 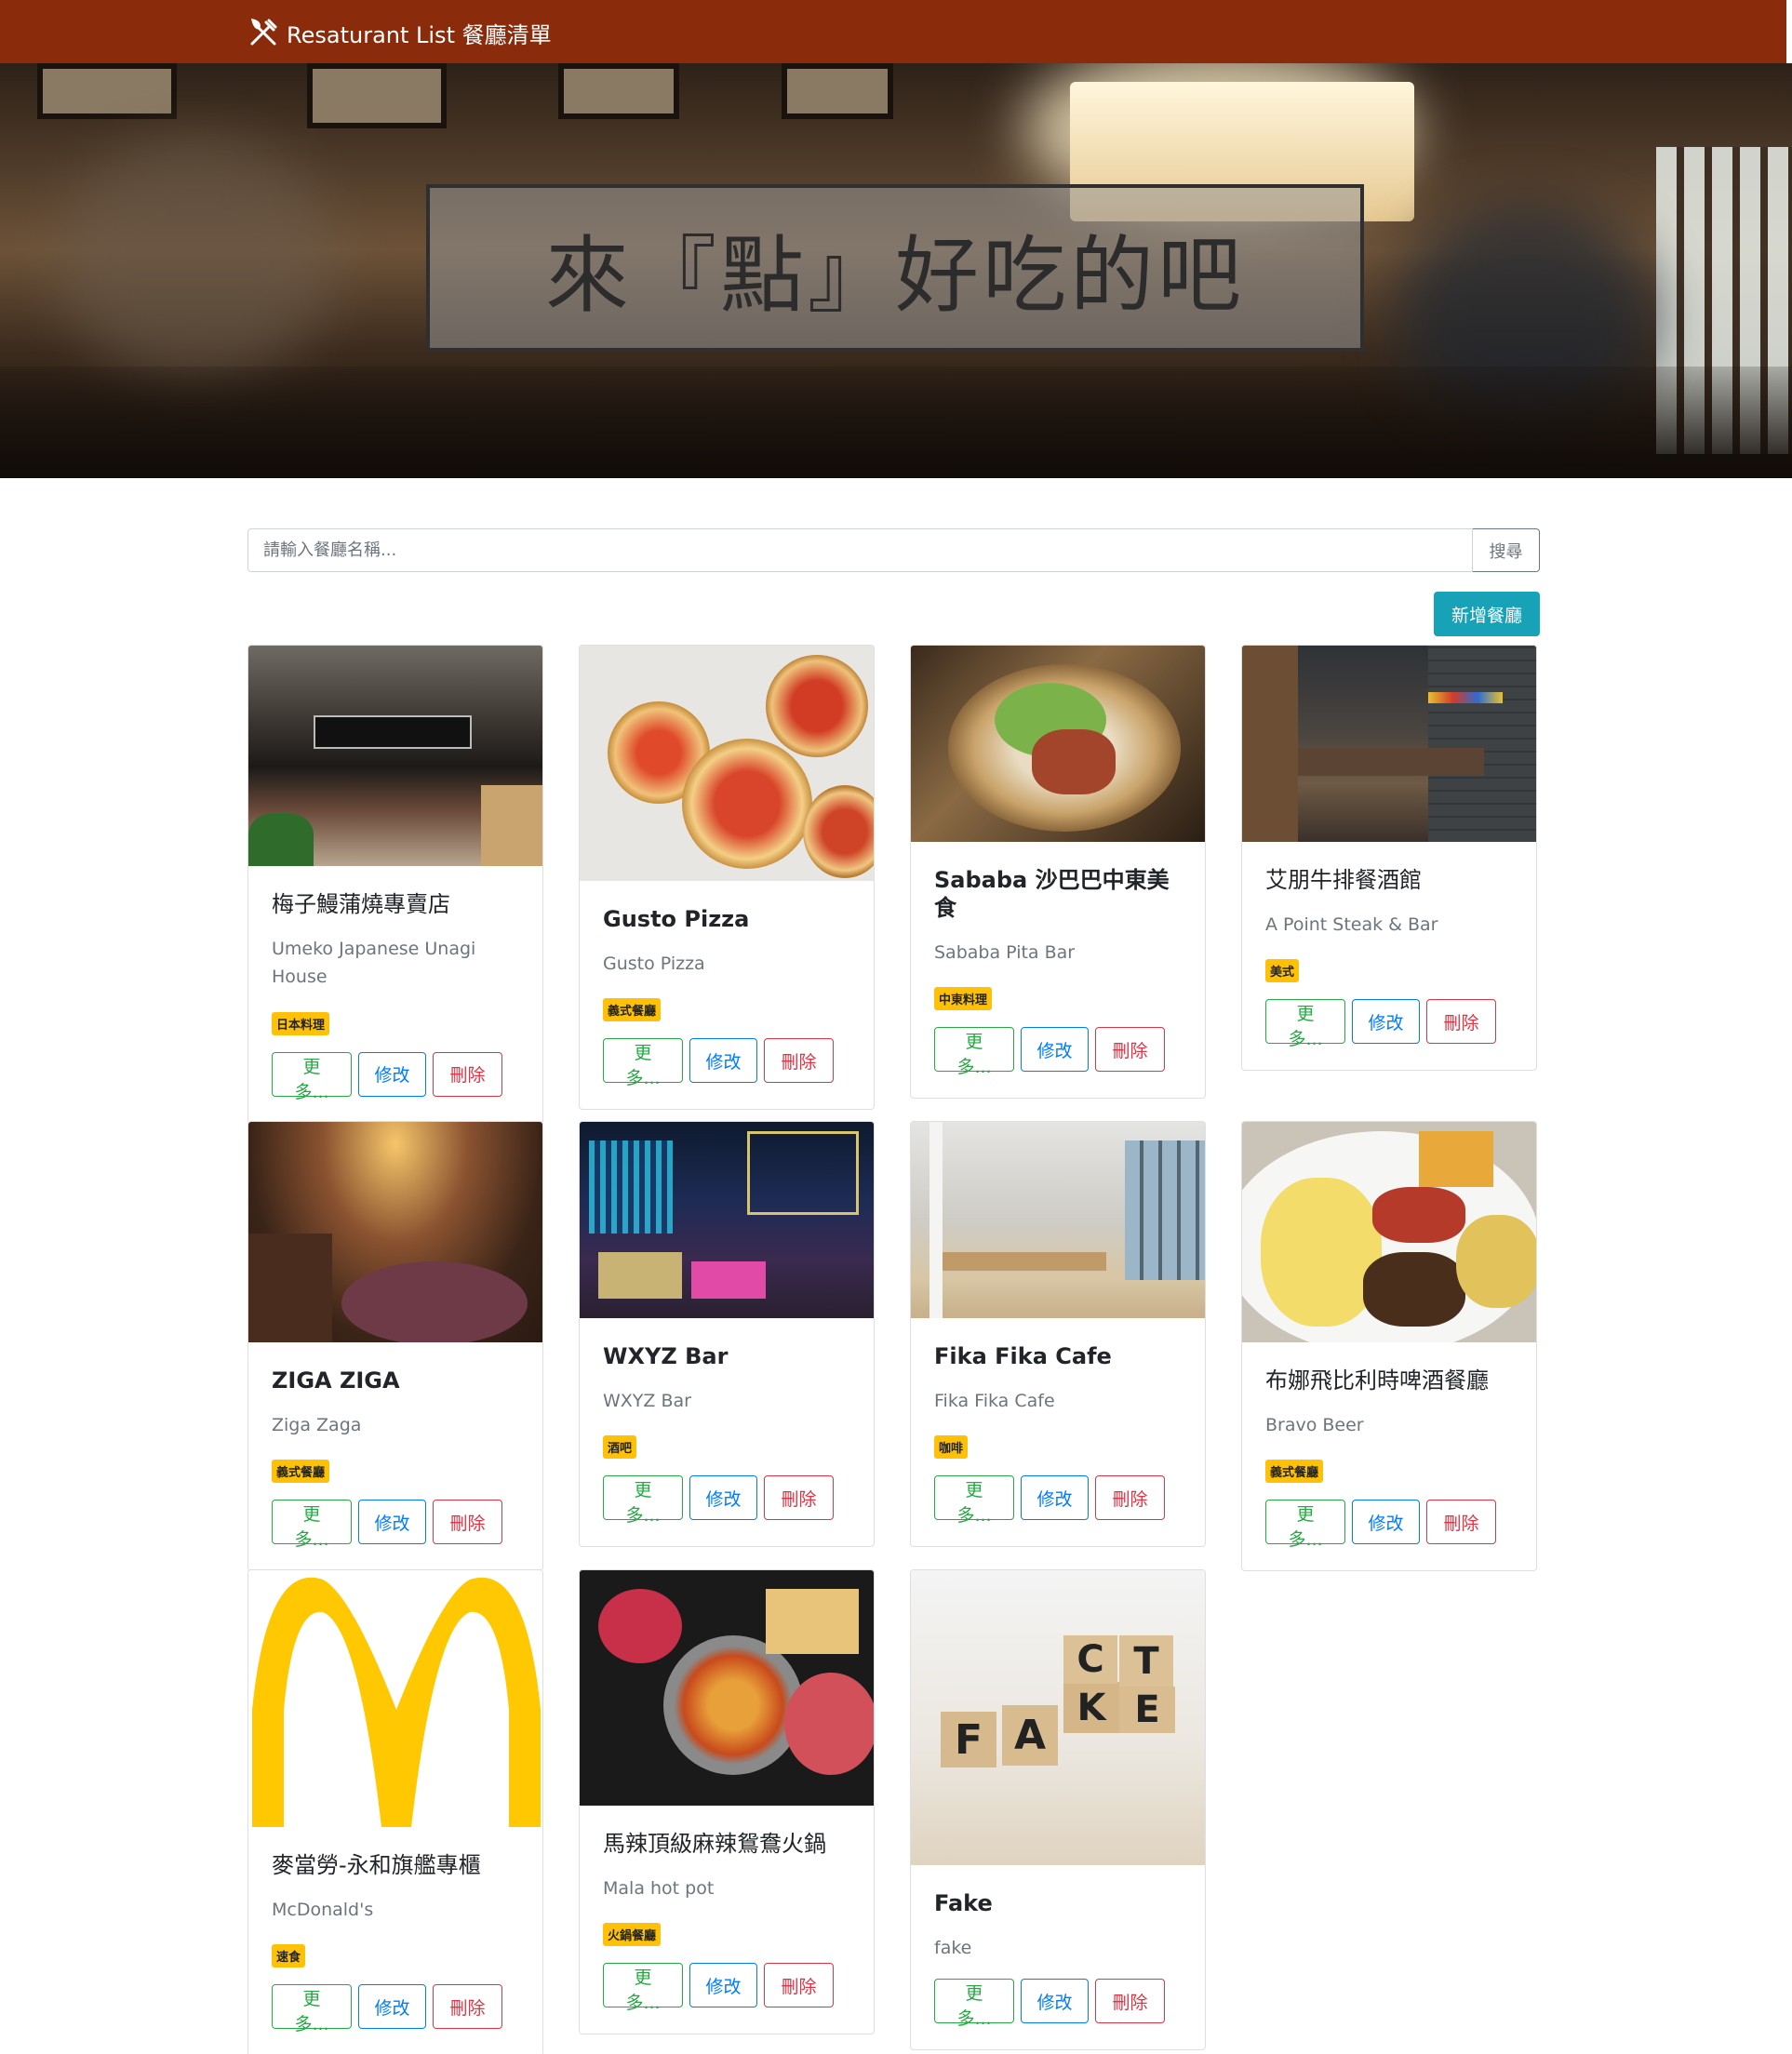 What do you see at coordinates (1352, 924) in the screenshot?
I see `restaurant-name-en: A Point Steak & Bar` at bounding box center [1352, 924].